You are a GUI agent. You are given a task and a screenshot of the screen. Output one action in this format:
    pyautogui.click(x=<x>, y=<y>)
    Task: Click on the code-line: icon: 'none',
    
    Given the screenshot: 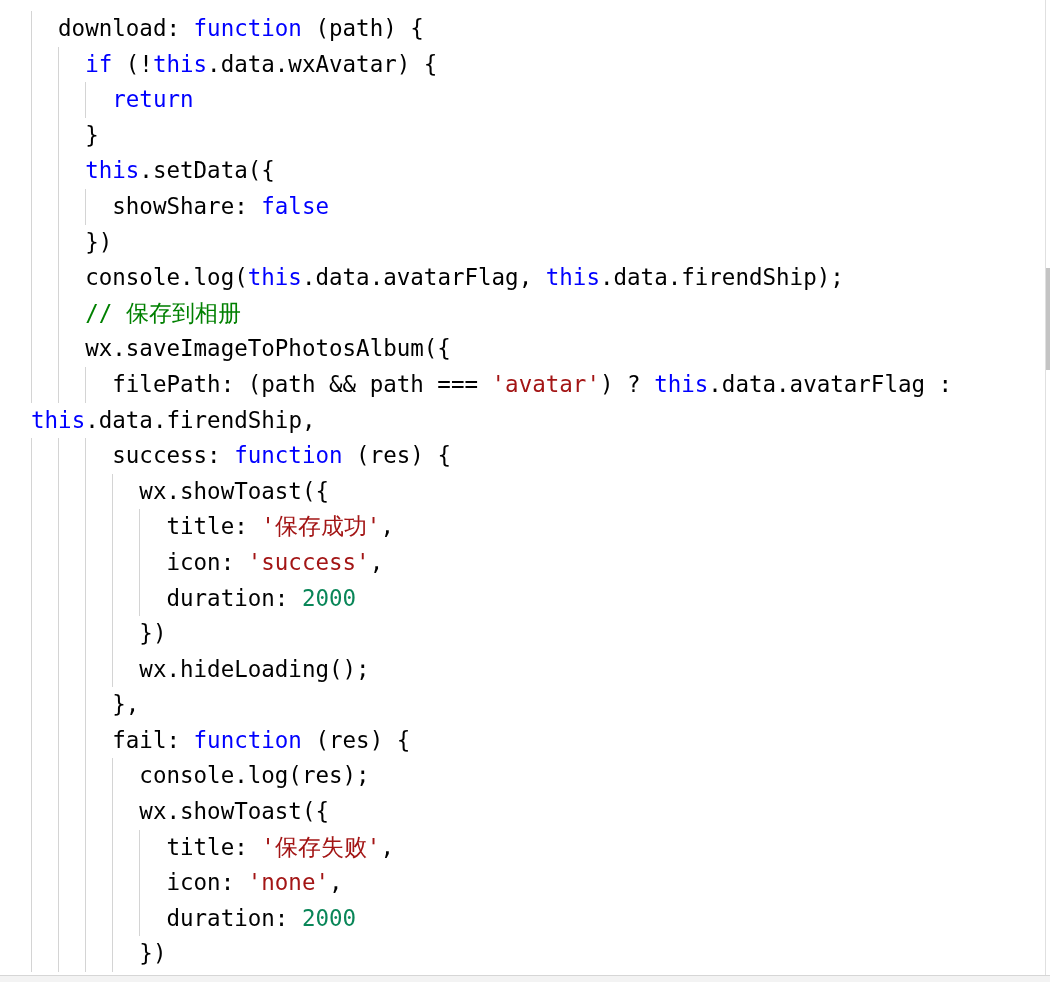 What is the action you would take?
    pyautogui.click(x=254, y=883)
    